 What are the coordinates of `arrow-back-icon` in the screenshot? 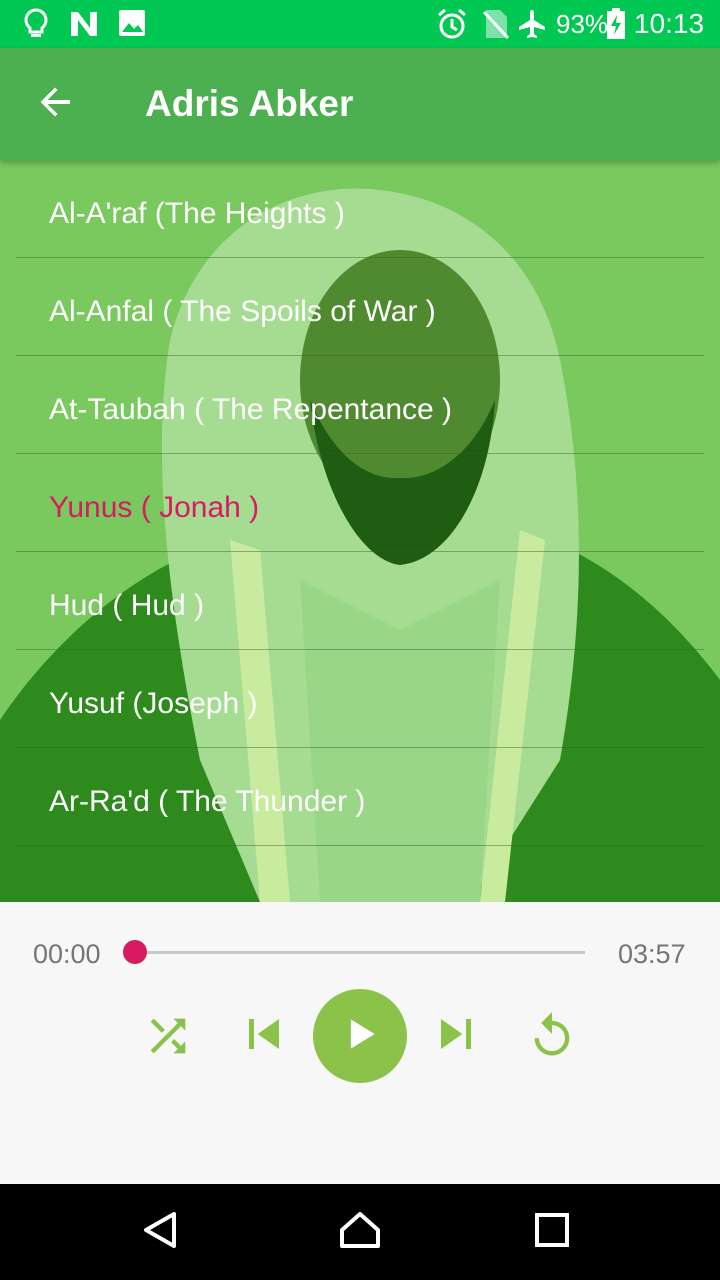 It's located at (56, 104).